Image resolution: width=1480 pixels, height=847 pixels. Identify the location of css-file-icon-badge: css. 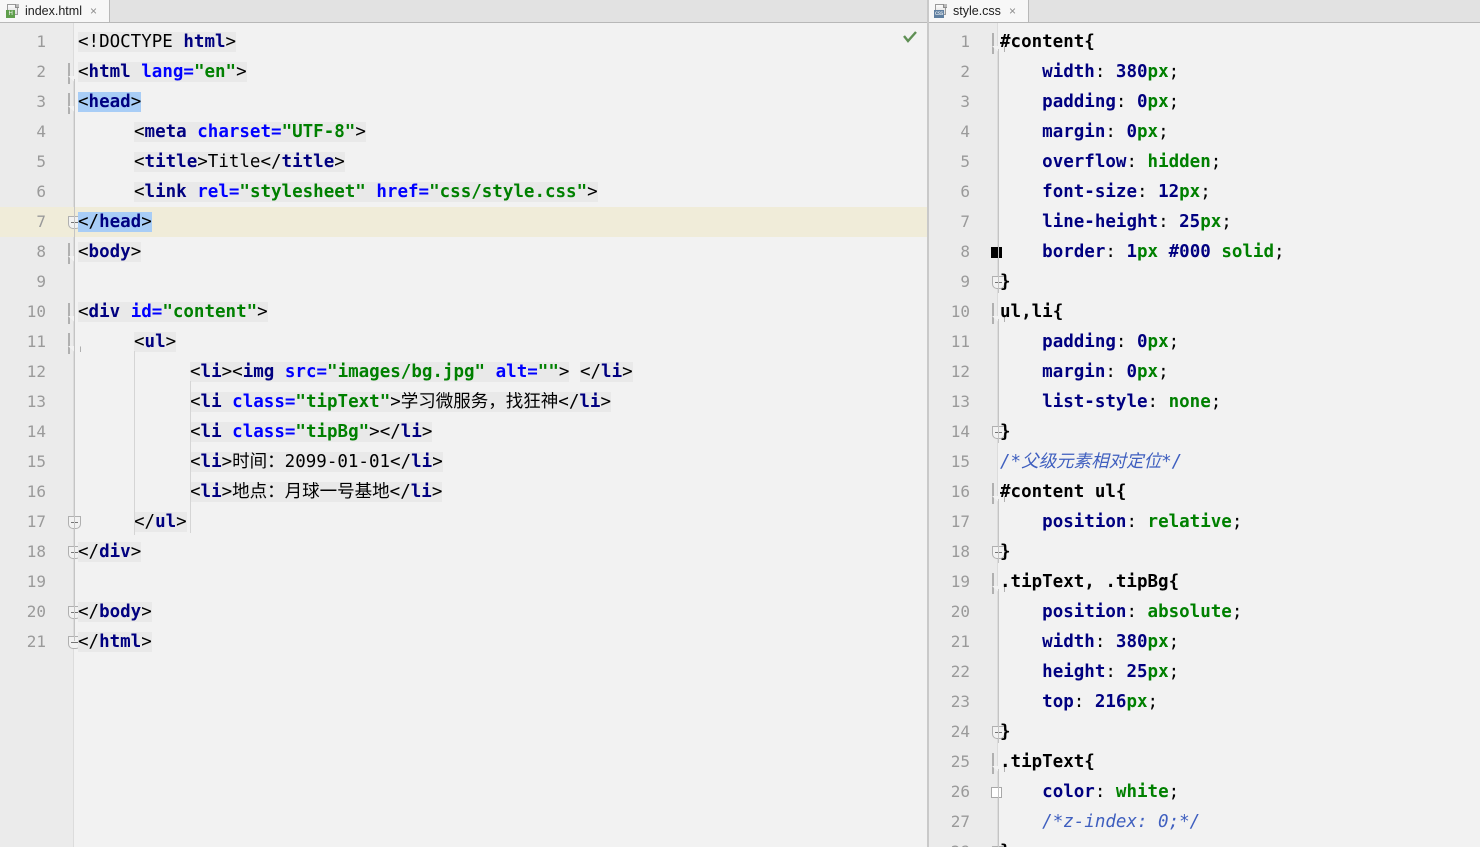
(939, 14).